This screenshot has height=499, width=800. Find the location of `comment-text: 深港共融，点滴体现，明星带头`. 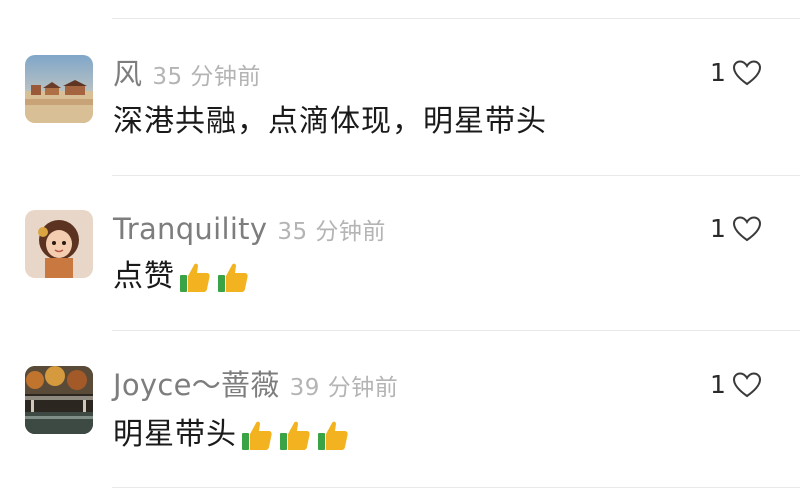

comment-text: 深港共融，点滴体现，明星带头 is located at coordinates (330, 122).